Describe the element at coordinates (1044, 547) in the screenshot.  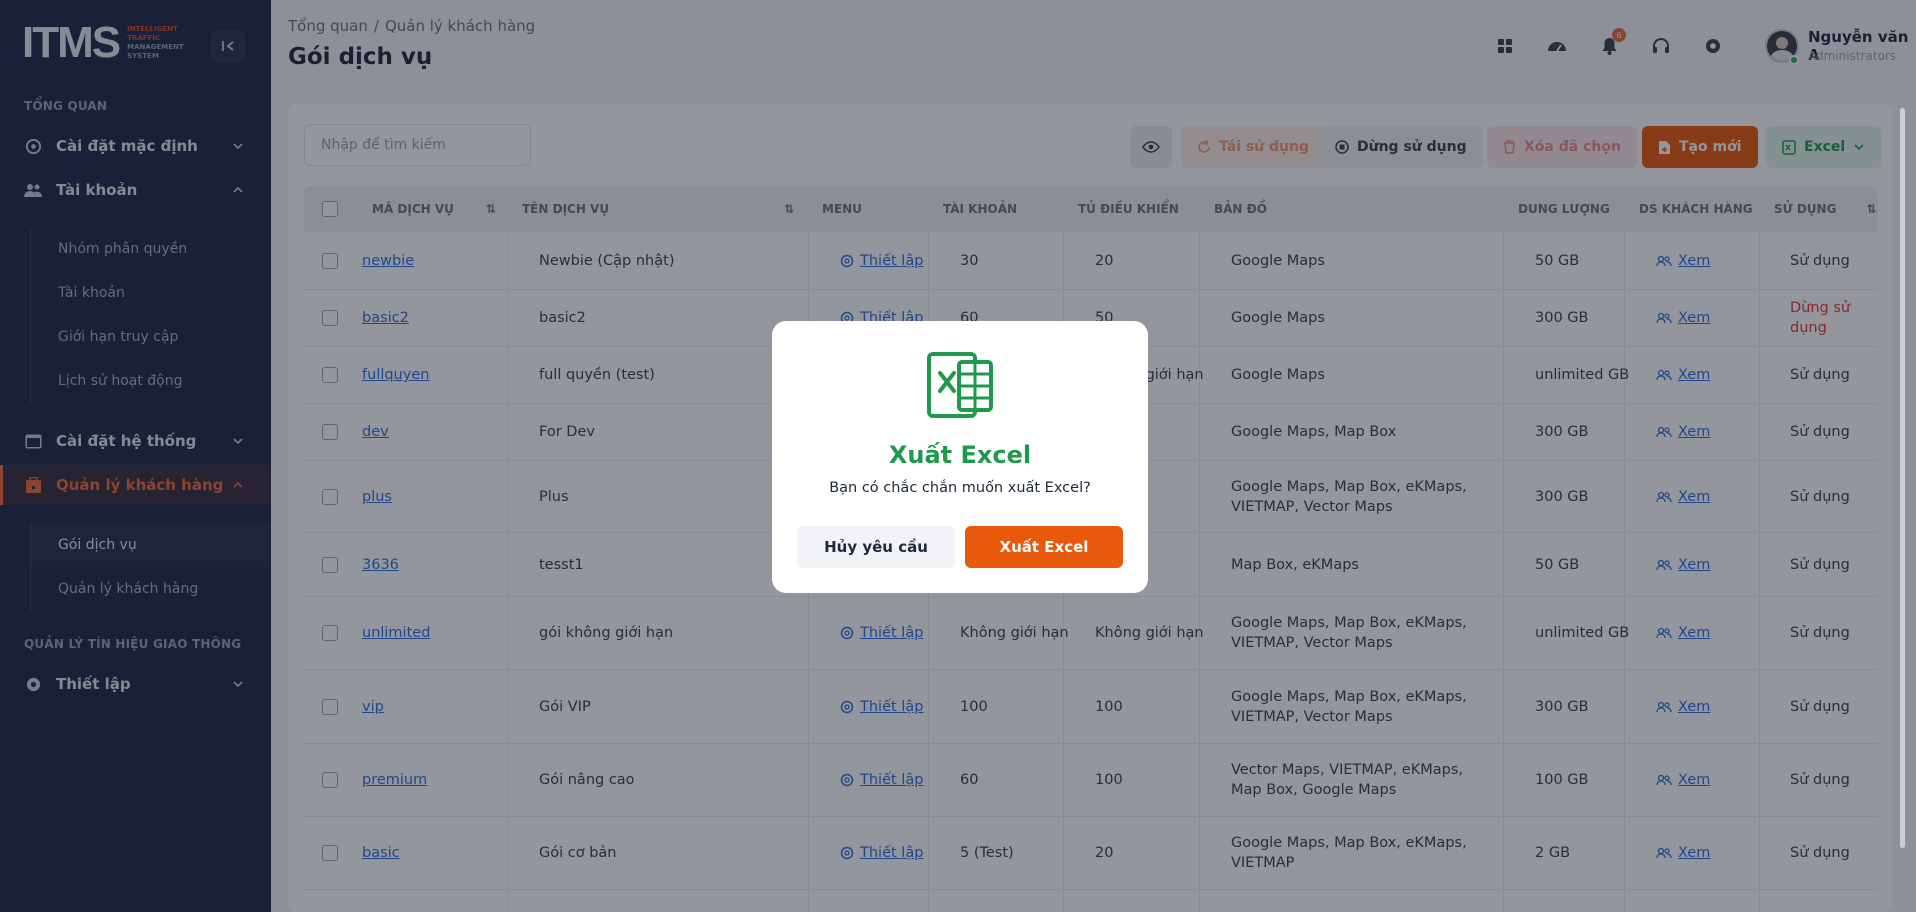
I see `confirm-export-button: Xuất Excel` at that location.